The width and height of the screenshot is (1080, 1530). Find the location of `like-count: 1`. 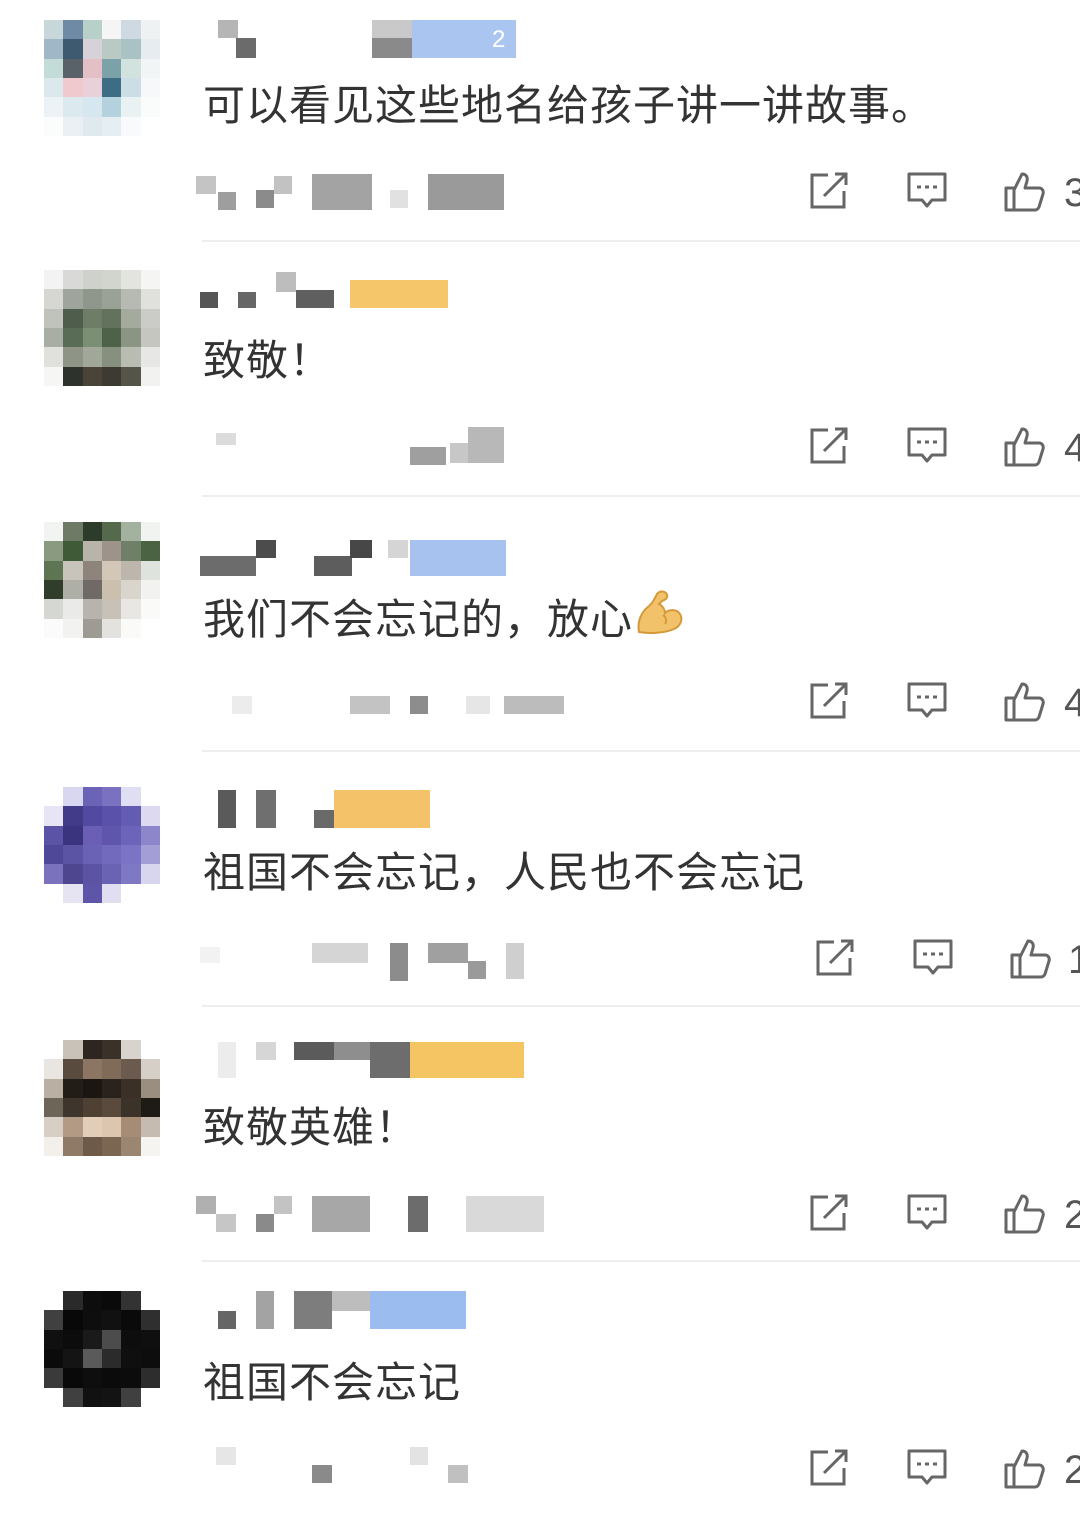

like-count: 1 is located at coordinates (1074, 960).